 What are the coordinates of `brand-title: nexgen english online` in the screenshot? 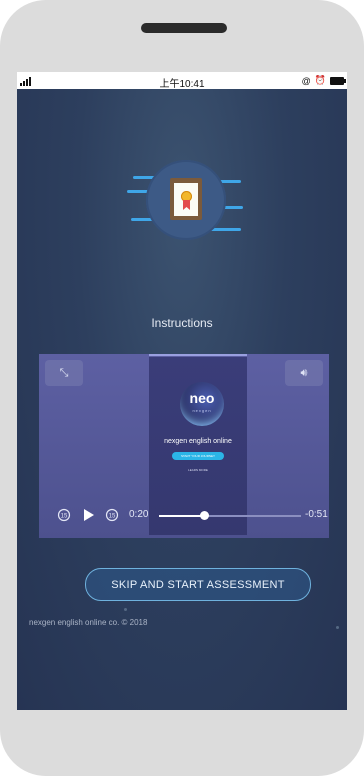 It's located at (198, 441).